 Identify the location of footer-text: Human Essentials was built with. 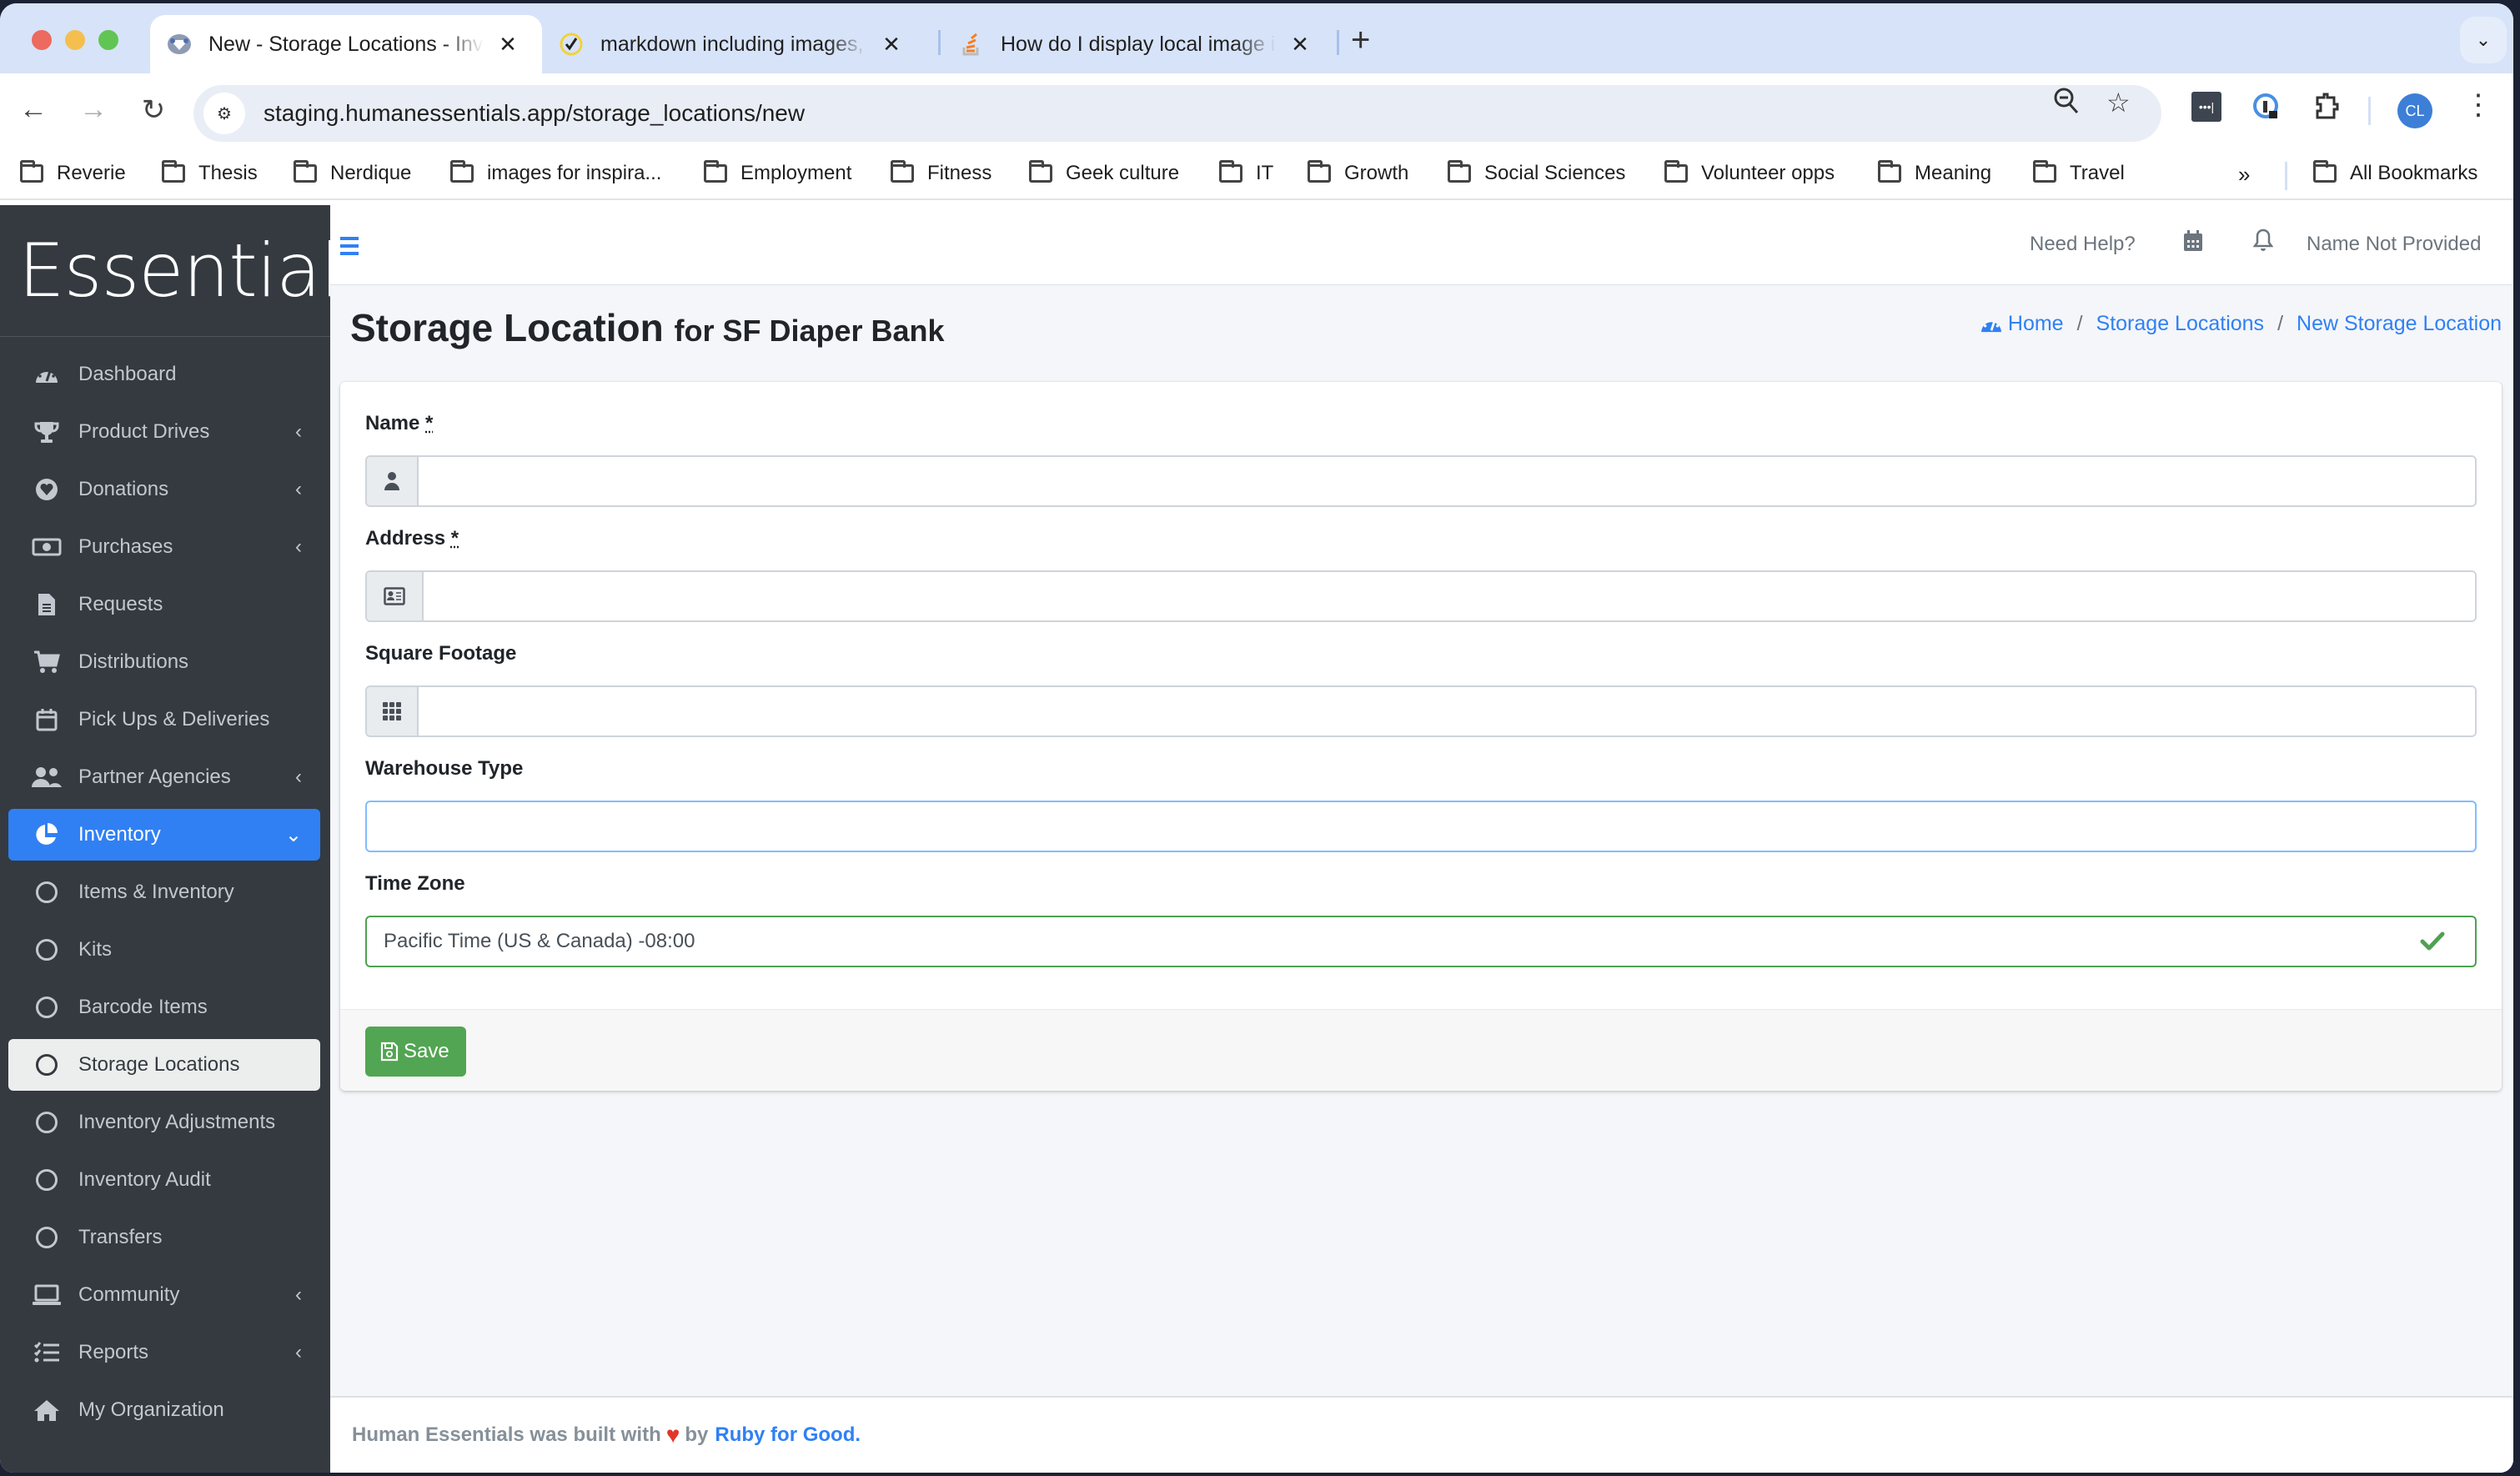
(506, 1434).